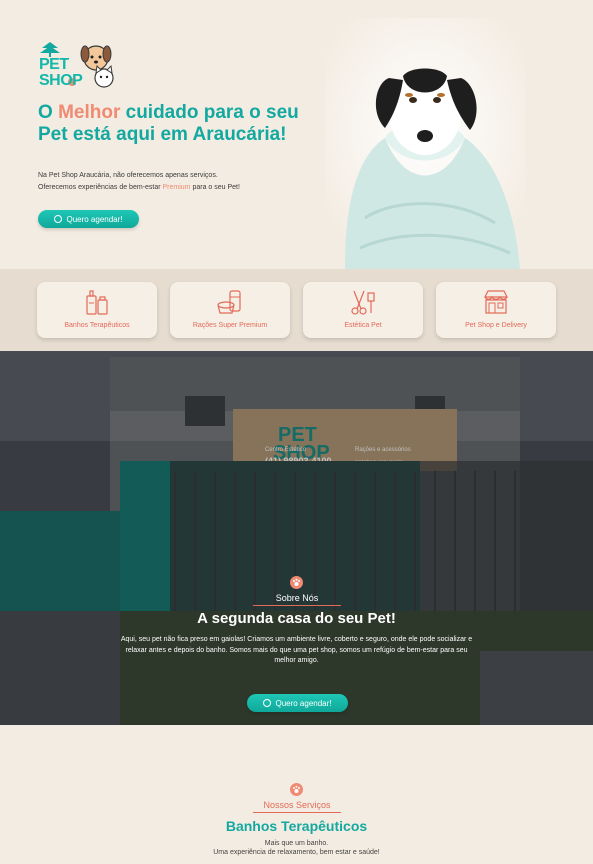 This screenshot has width=593, height=864. I want to click on feature-card-petshop-delivery: Pet Shop e Delivery, so click(496, 310).